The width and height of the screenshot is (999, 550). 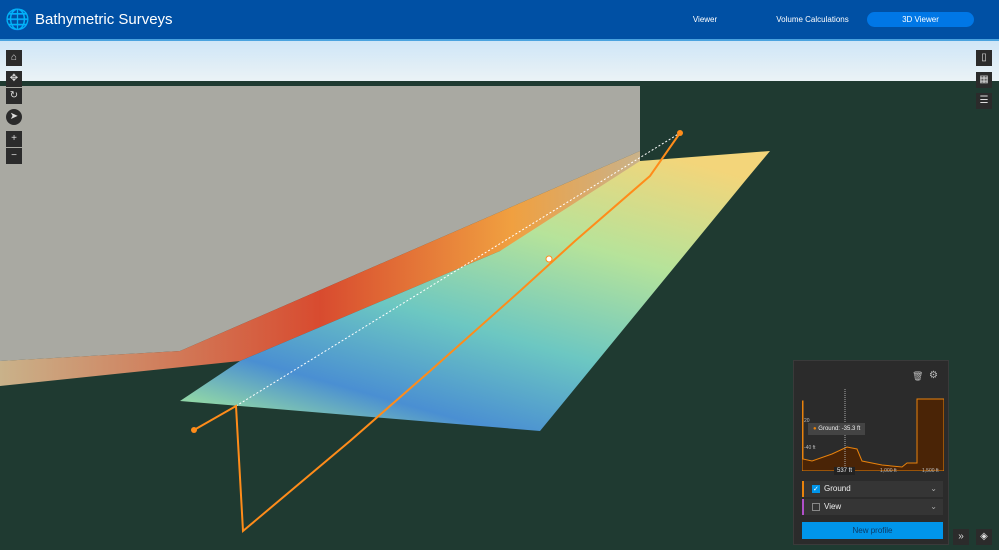 I want to click on home-icon: ⌂, so click(x=14, y=58).